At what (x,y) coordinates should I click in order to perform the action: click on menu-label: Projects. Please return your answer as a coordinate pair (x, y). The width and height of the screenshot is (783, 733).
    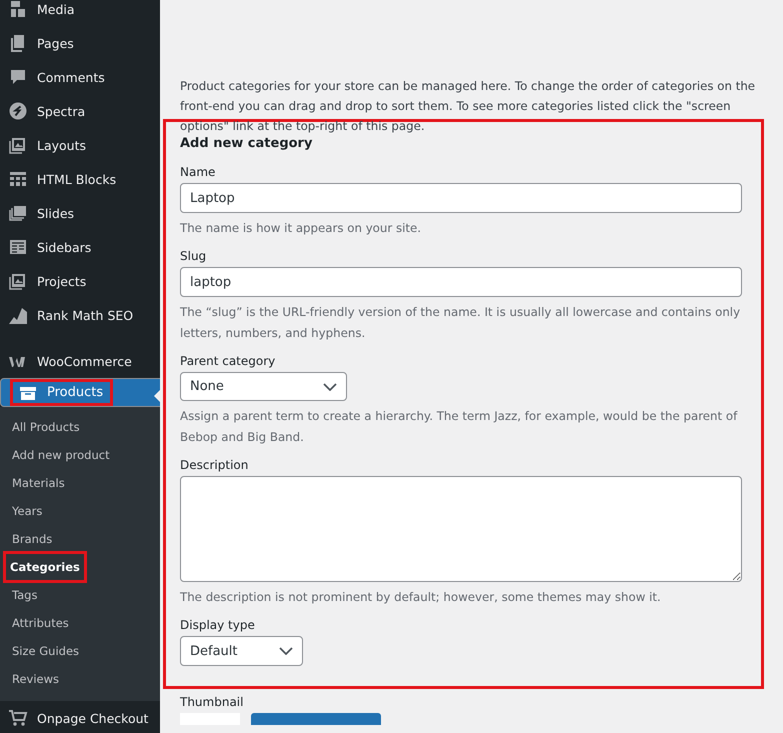
    Looking at the image, I should click on (61, 281).